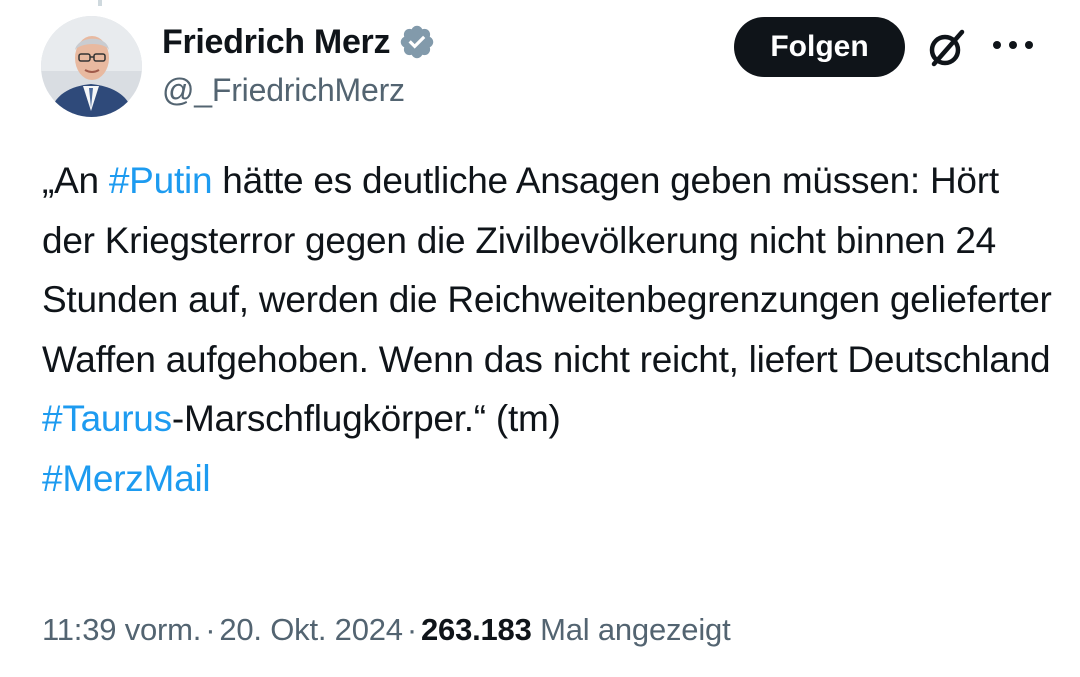  What do you see at coordinates (126, 478) in the screenshot?
I see `hashtag-link: #MerzMail` at bounding box center [126, 478].